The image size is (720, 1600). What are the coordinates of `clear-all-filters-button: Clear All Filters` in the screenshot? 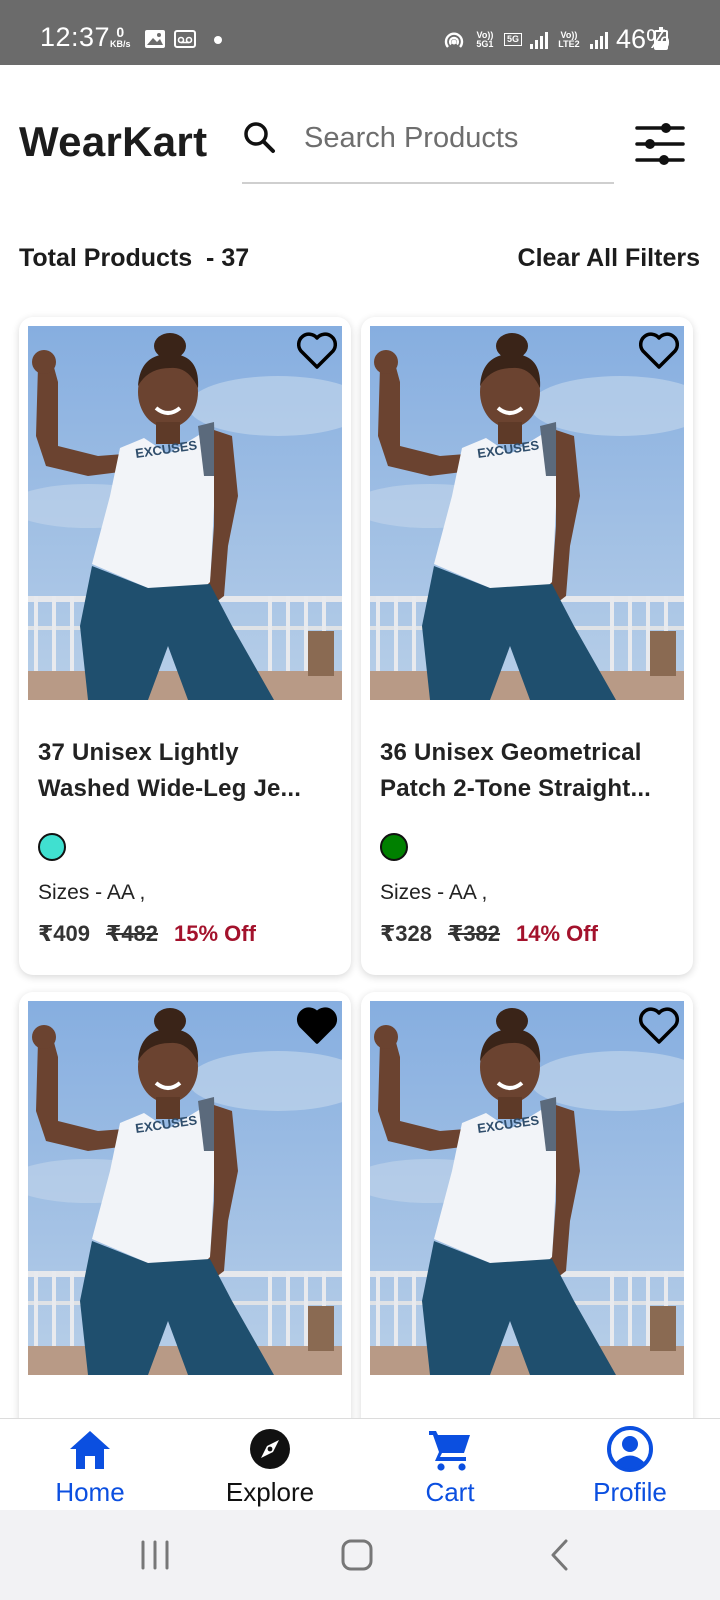 It's located at (609, 258).